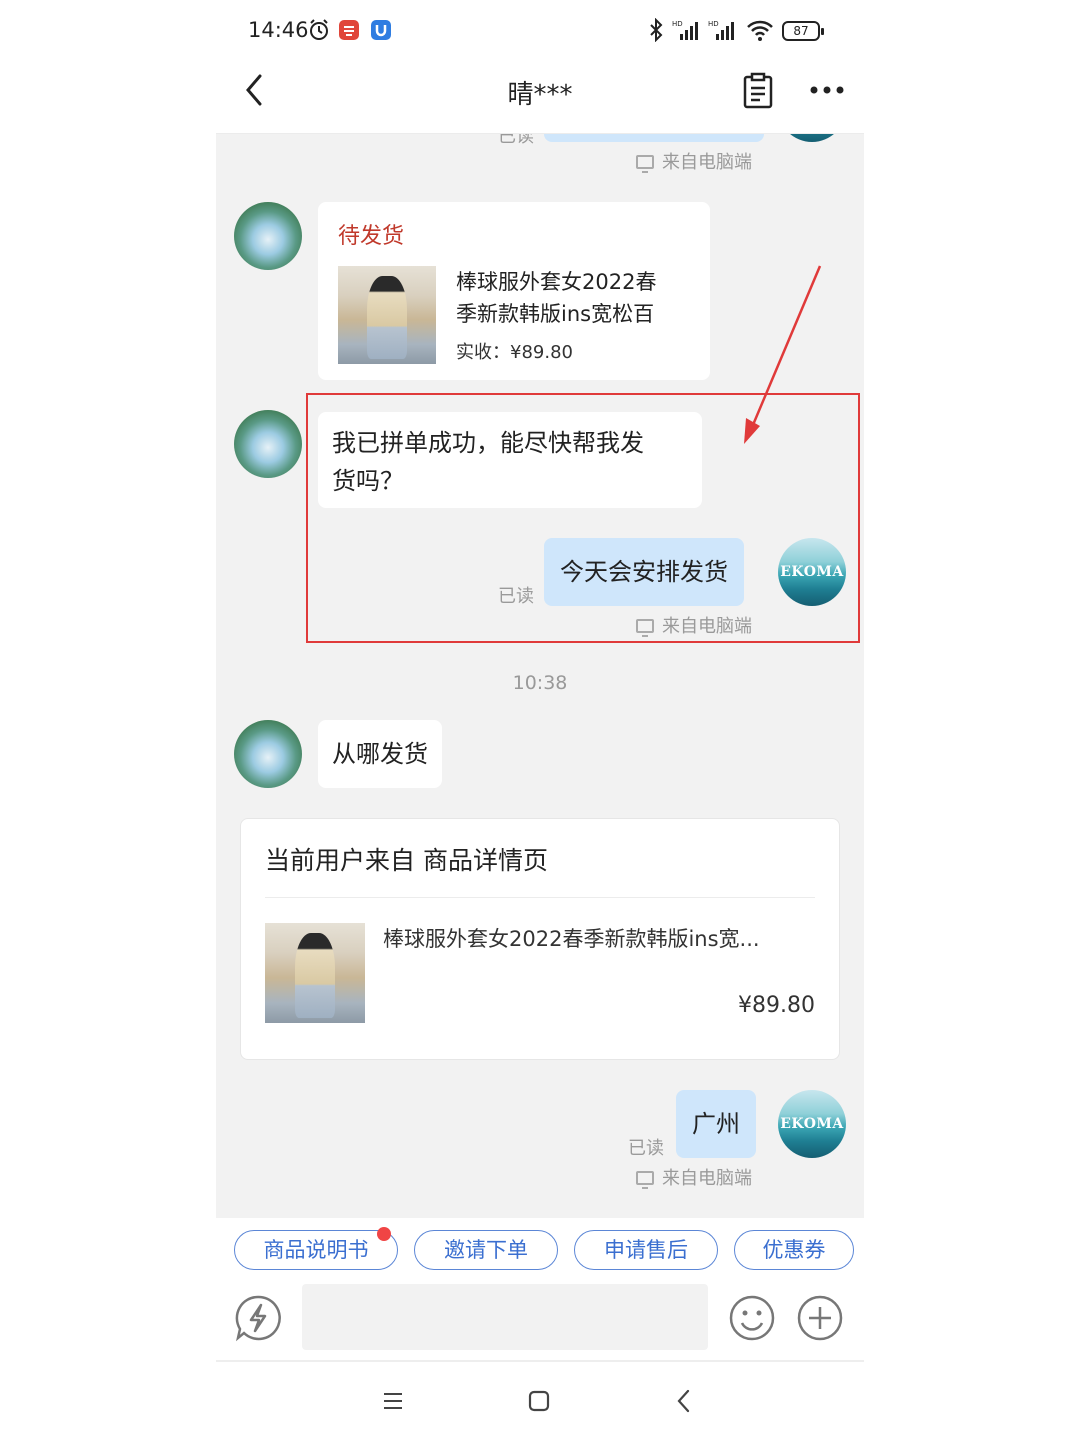 This screenshot has height=1439, width=1080. Describe the element at coordinates (646, 1250) in the screenshot. I see `after-sales-button: 申请售后` at that location.